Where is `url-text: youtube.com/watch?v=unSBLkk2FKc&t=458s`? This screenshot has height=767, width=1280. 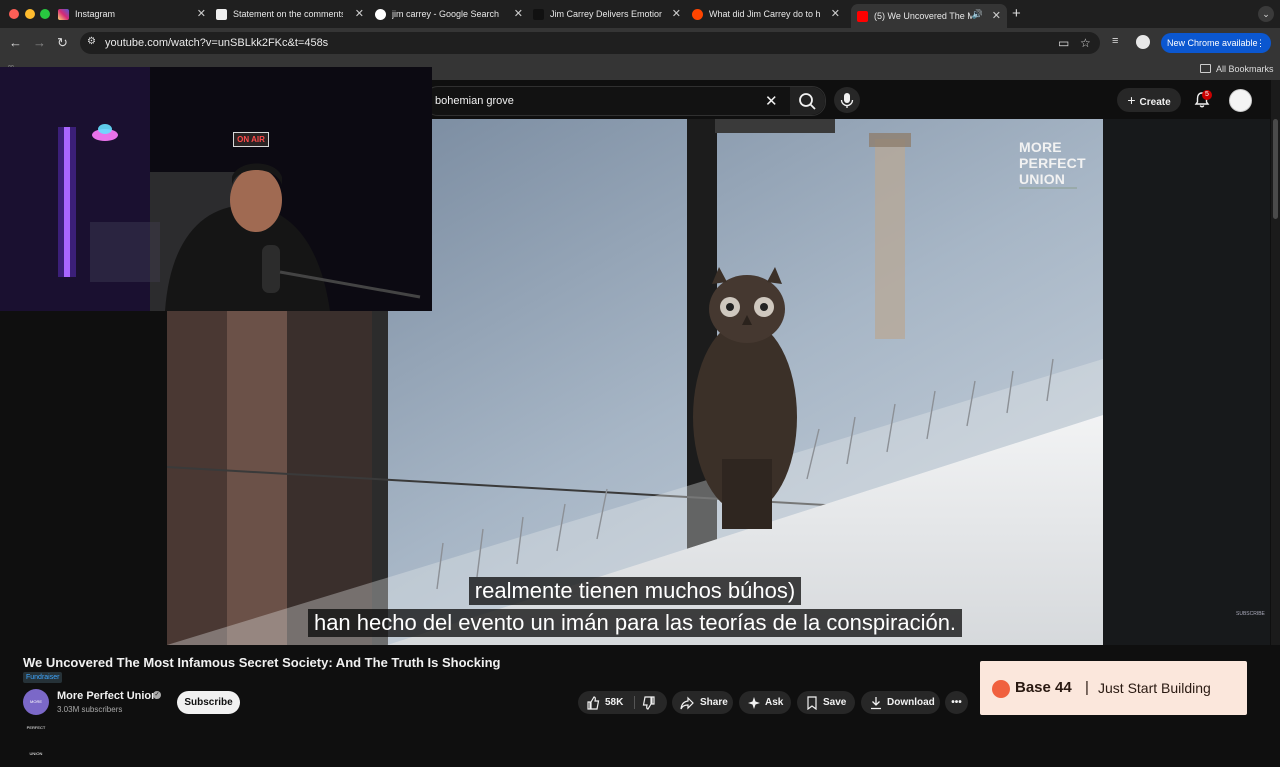 url-text: youtube.com/watch?v=unSBLkk2FKc&t=458s is located at coordinates (217, 43).